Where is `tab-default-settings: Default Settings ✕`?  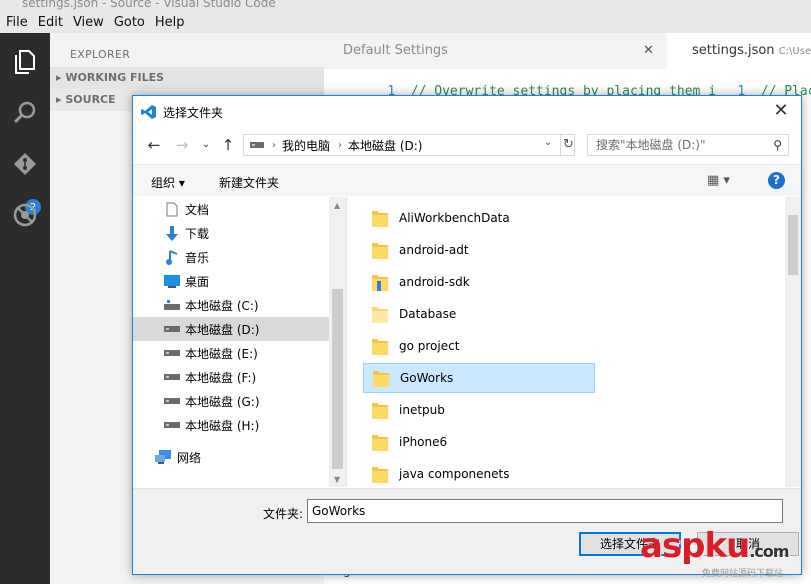
tab-default-settings: Default Settings ✕ is located at coordinates (495, 51).